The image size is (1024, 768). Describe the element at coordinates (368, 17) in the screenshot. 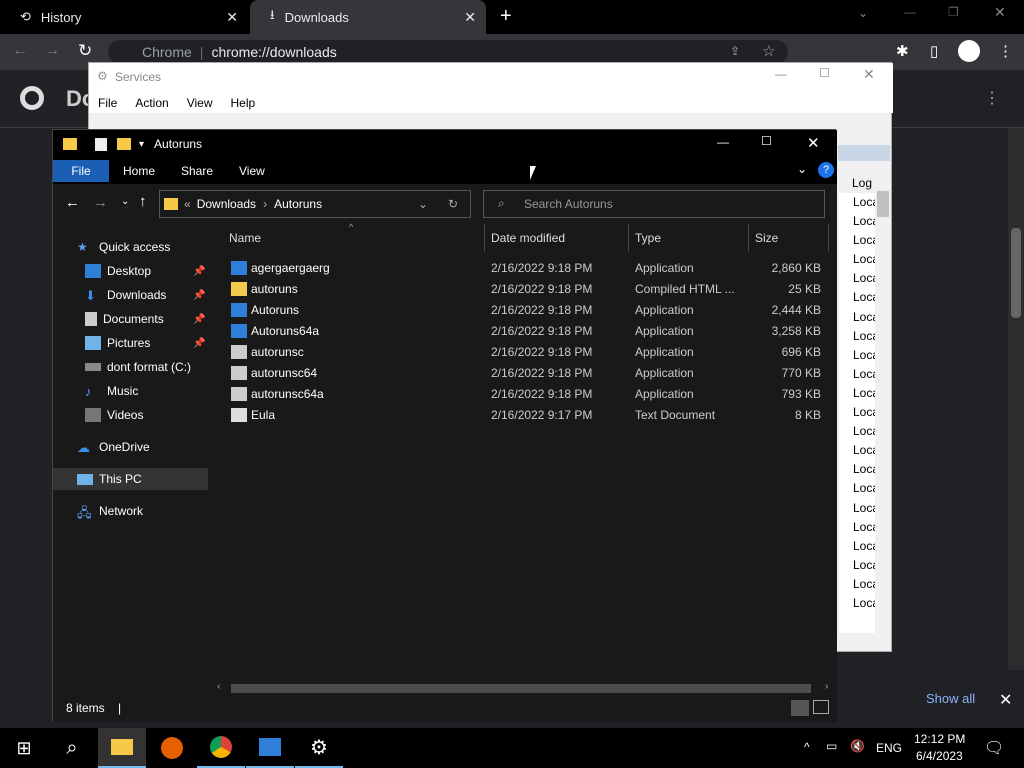

I see `tab-downloads: ⭳ Downloads ✕` at that location.